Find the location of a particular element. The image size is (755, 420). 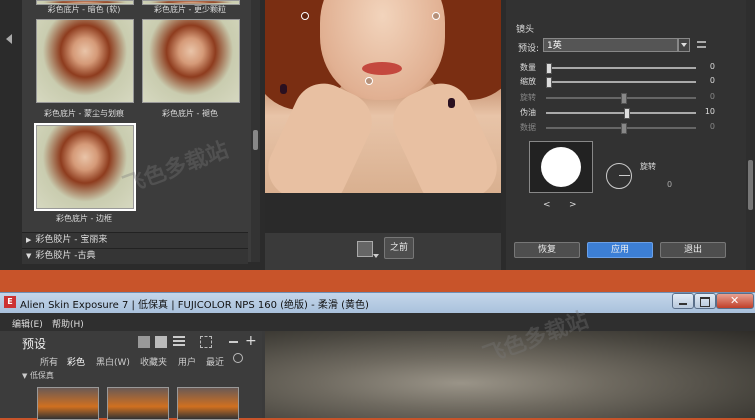

slider-label: 伪油 is located at coordinates (528, 112).